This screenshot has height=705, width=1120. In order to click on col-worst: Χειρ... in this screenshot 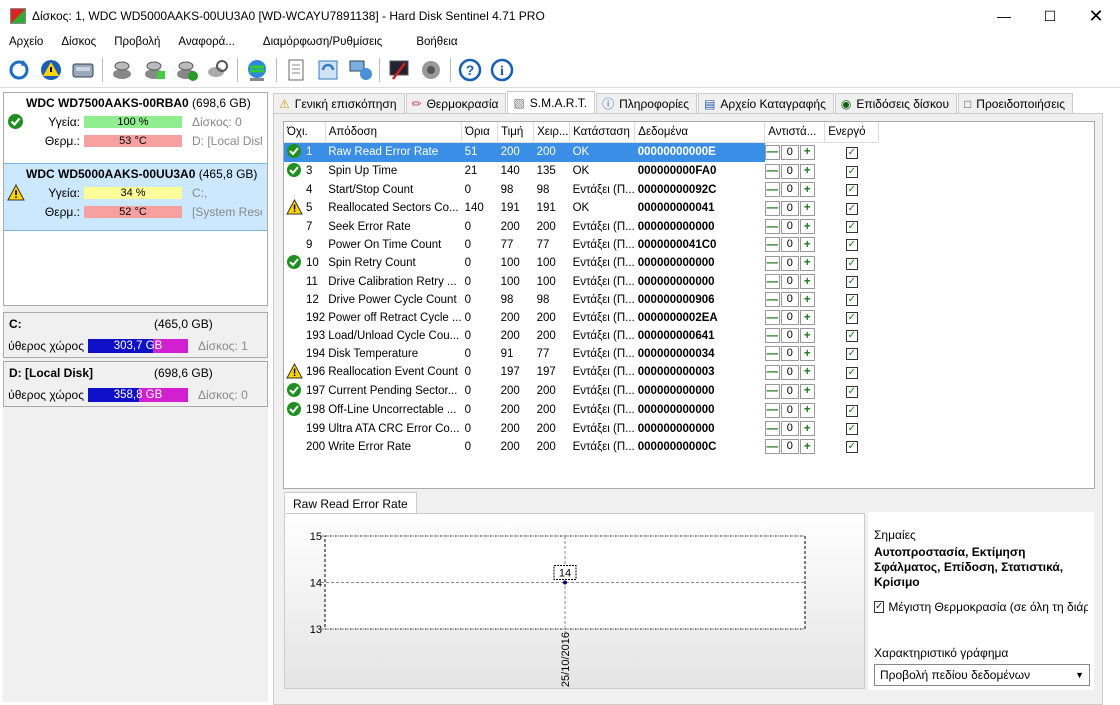, I will do `click(552, 132)`.